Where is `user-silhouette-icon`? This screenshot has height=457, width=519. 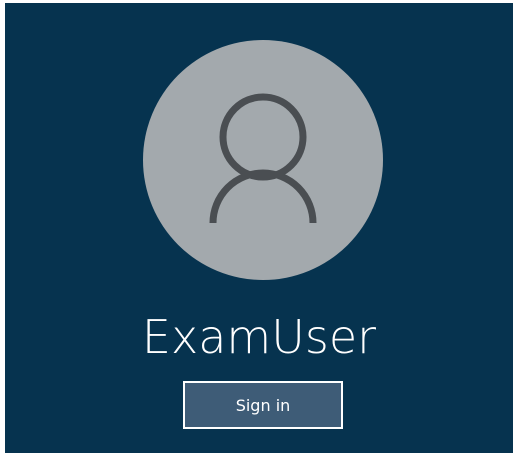 user-silhouette-icon is located at coordinates (263, 158).